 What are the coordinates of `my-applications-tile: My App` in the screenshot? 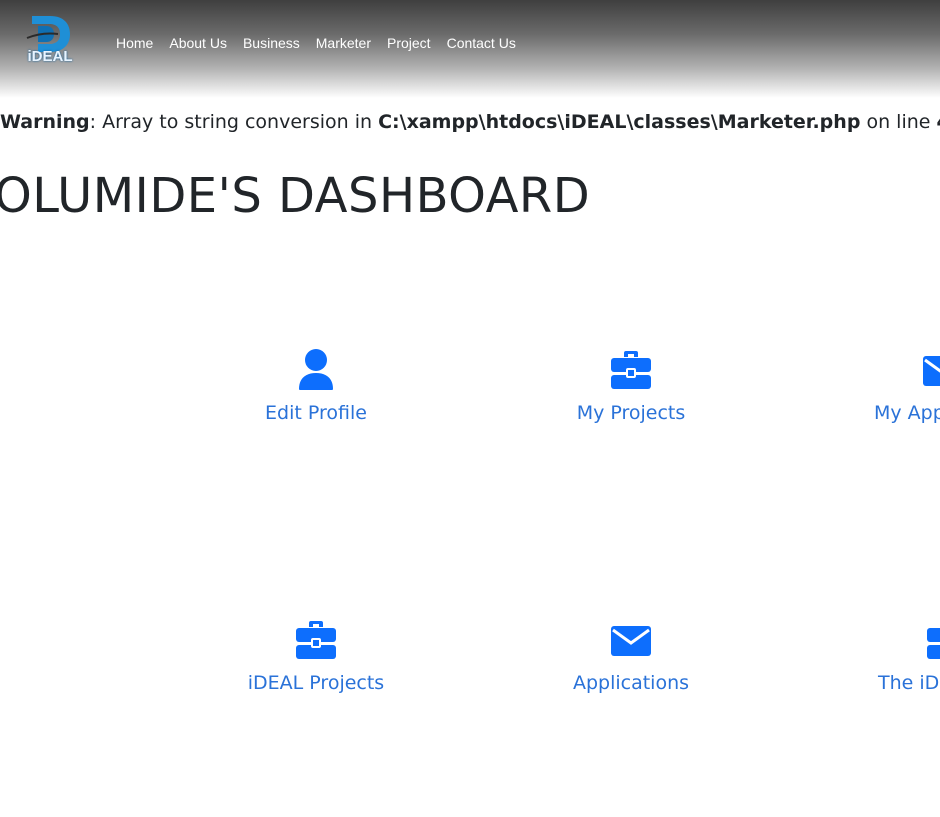 It's located at (904, 387).